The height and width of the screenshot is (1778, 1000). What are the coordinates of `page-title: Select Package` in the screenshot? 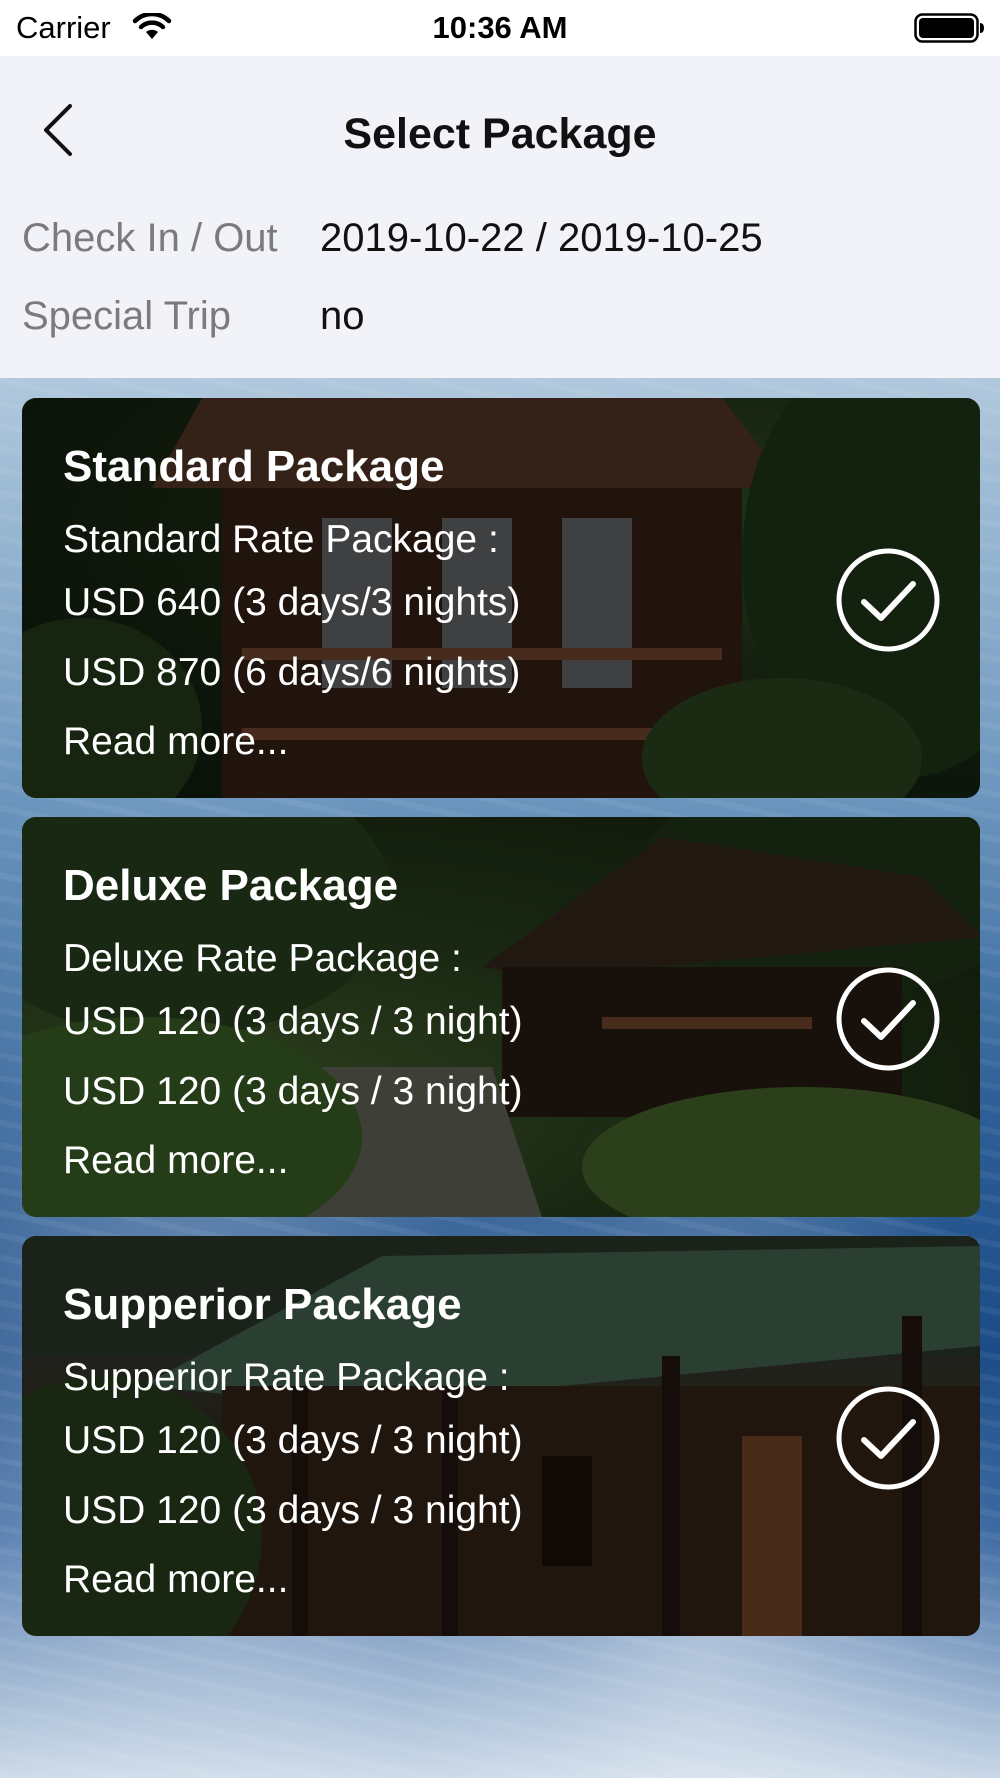 It's located at (500, 134).